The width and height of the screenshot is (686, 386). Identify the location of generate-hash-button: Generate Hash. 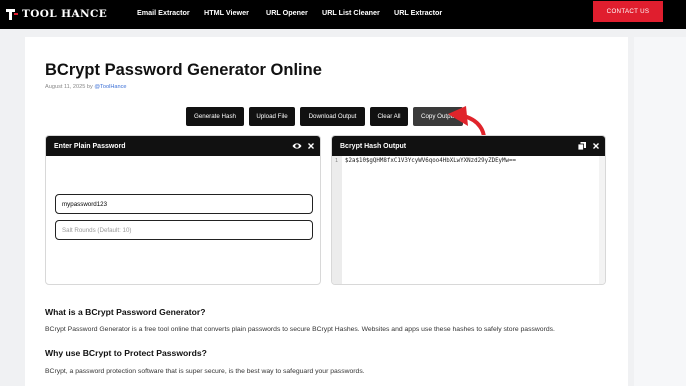
(215, 116).